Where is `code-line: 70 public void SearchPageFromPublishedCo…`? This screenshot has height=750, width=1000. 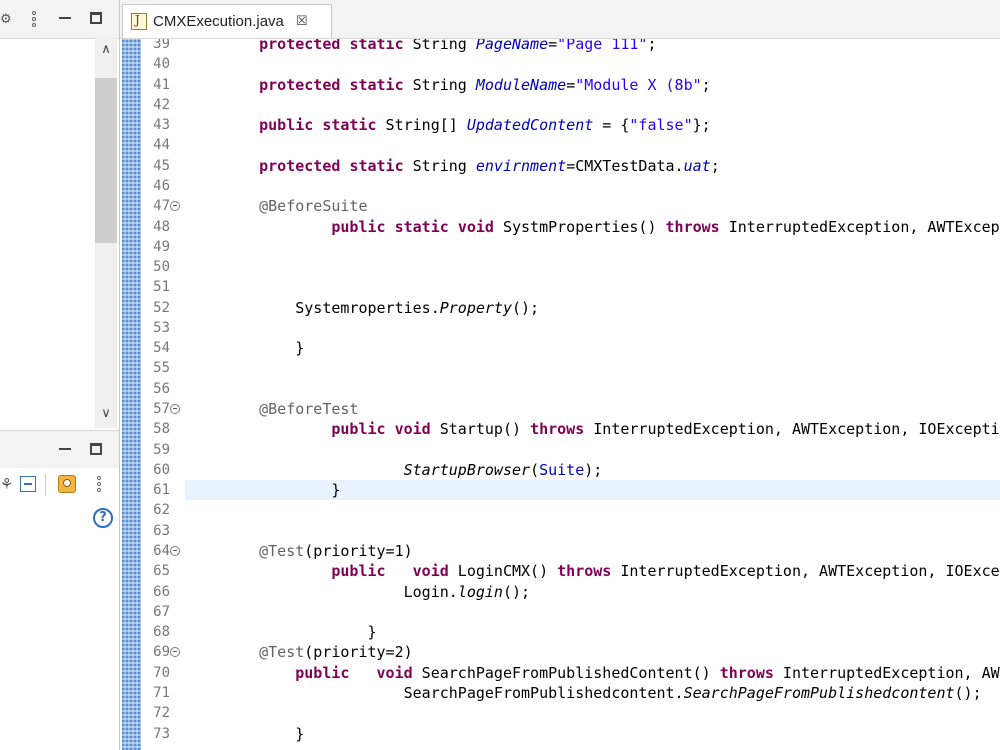
code-line: 70 public void SearchPageFromPublishedCo… is located at coordinates (560, 673).